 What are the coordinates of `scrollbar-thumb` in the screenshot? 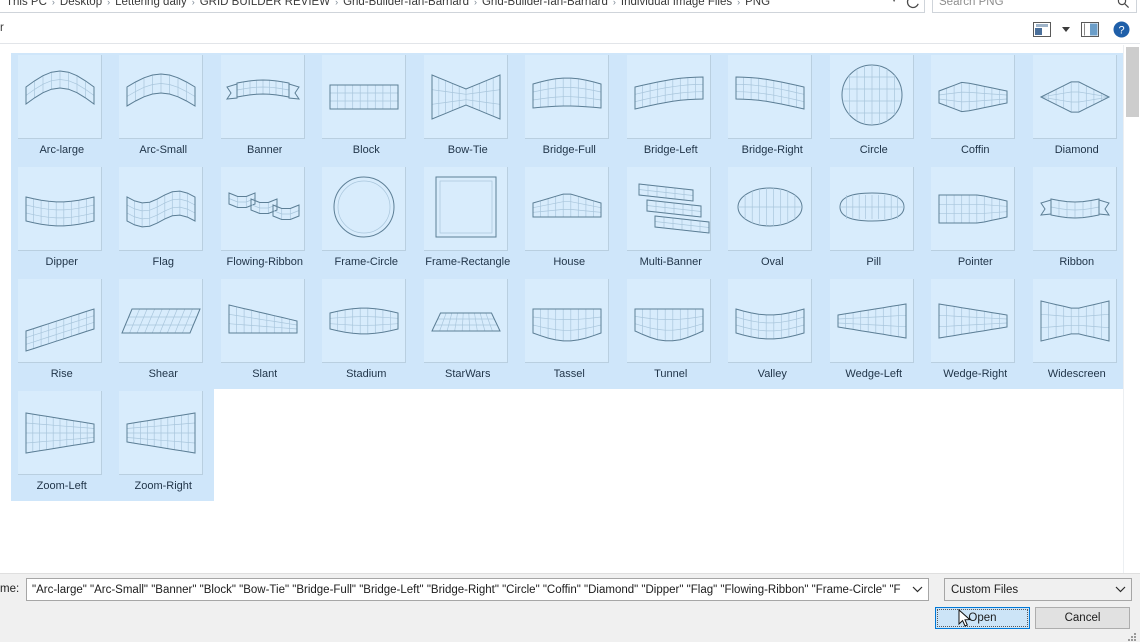 It's located at (1132, 82).